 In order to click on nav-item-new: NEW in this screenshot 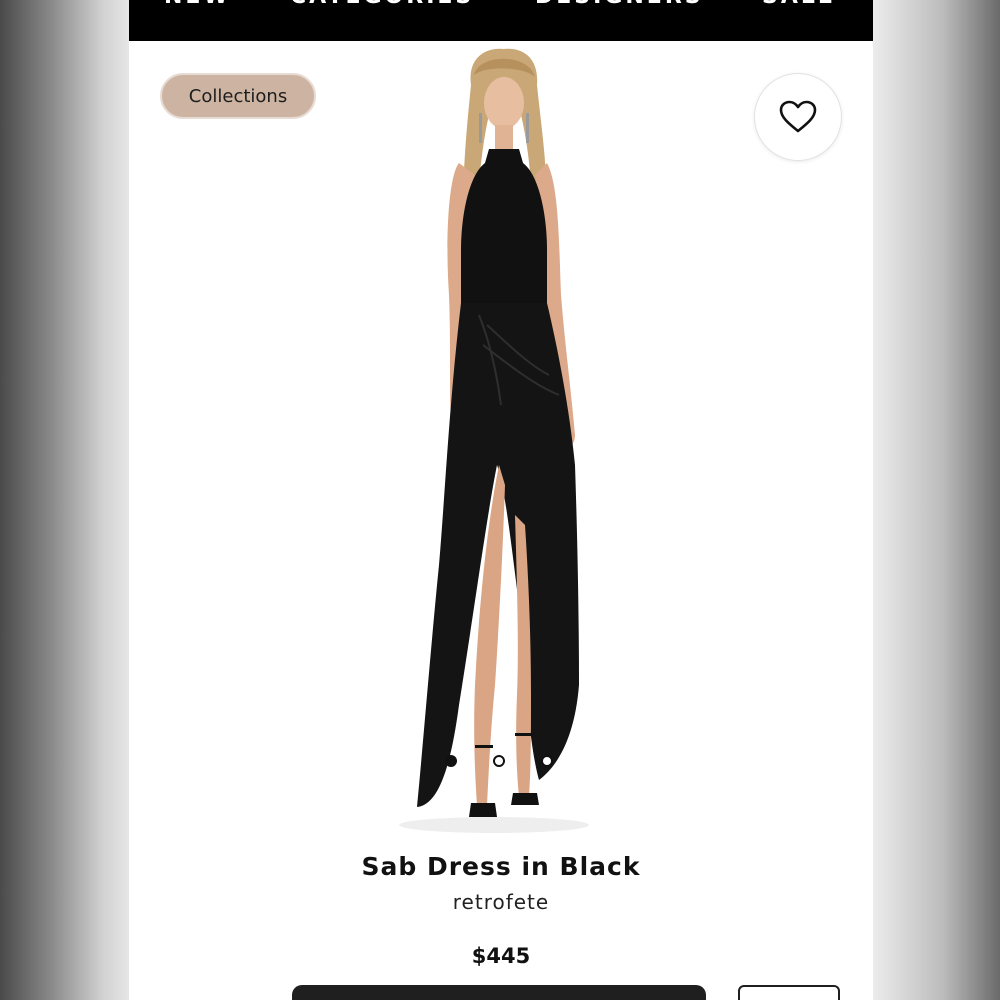, I will do `click(197, 4)`.